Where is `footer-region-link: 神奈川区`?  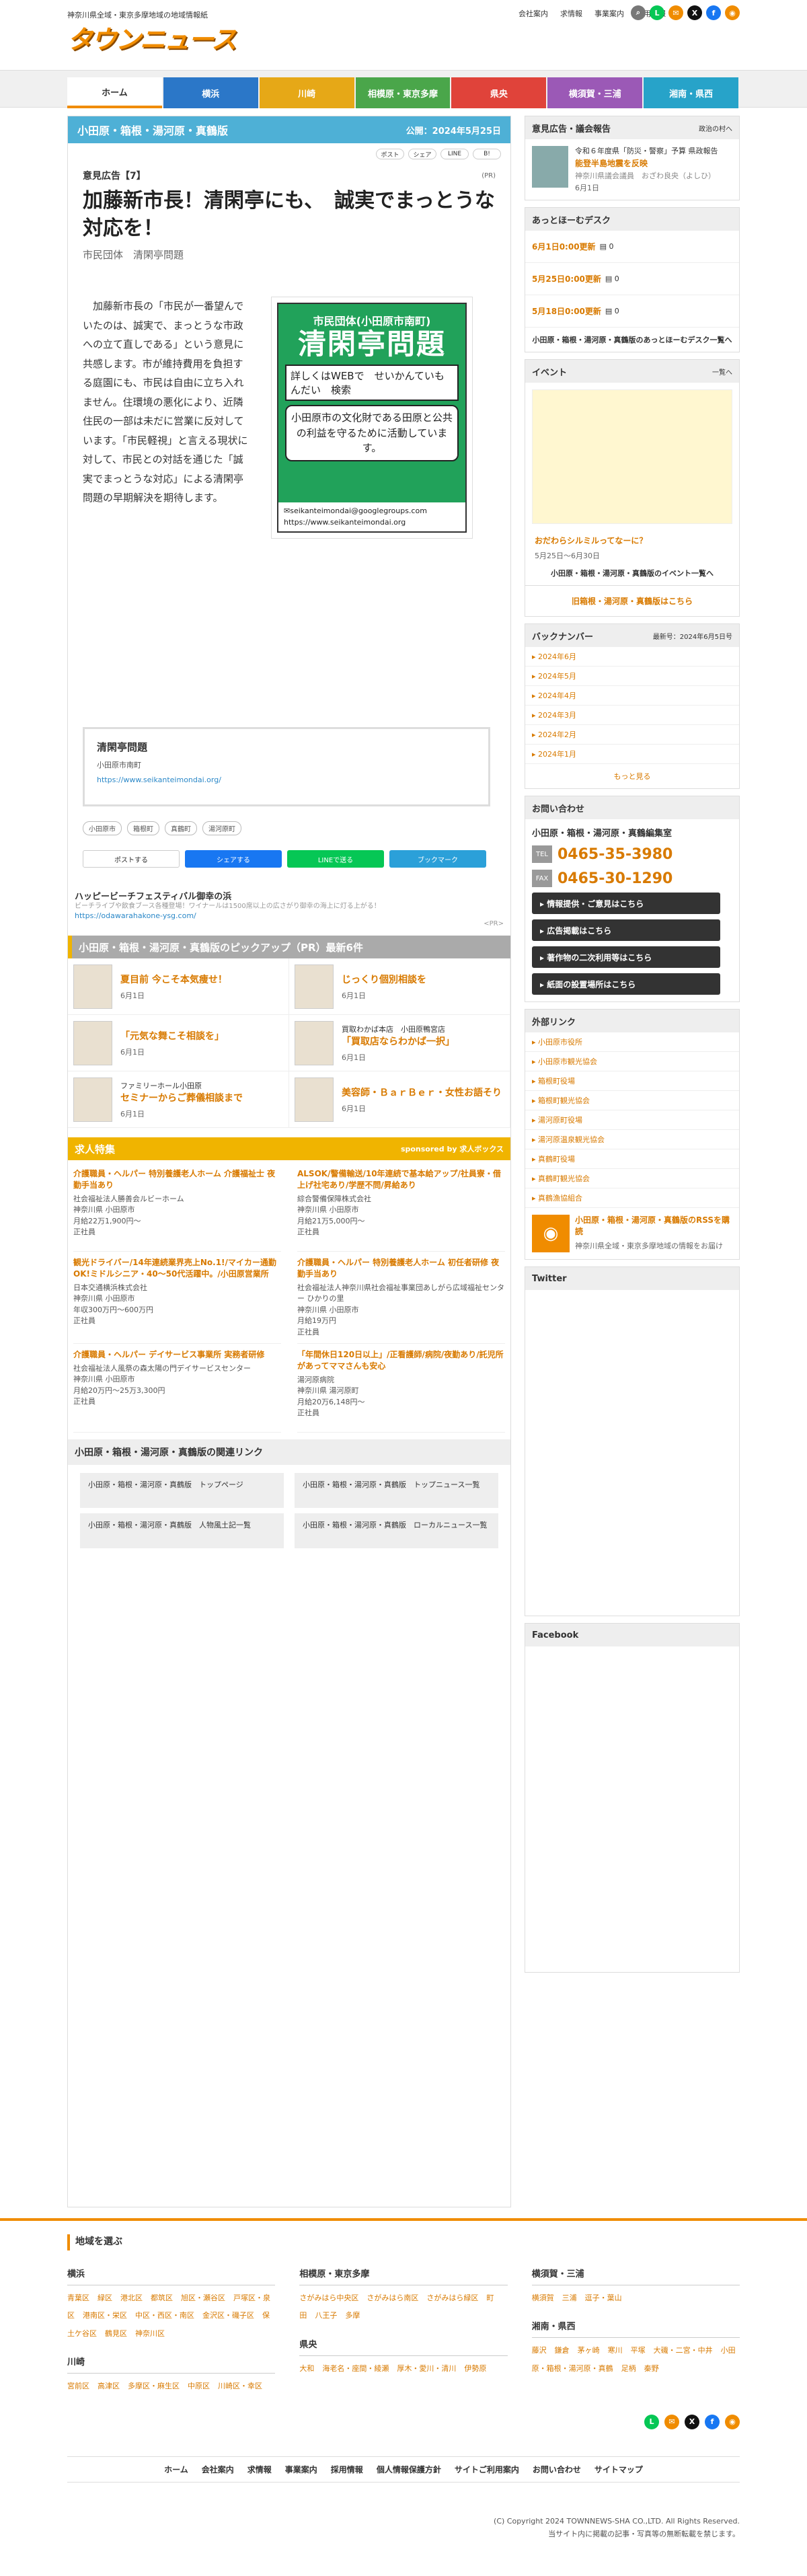 footer-region-link: 神奈川区 is located at coordinates (150, 2333).